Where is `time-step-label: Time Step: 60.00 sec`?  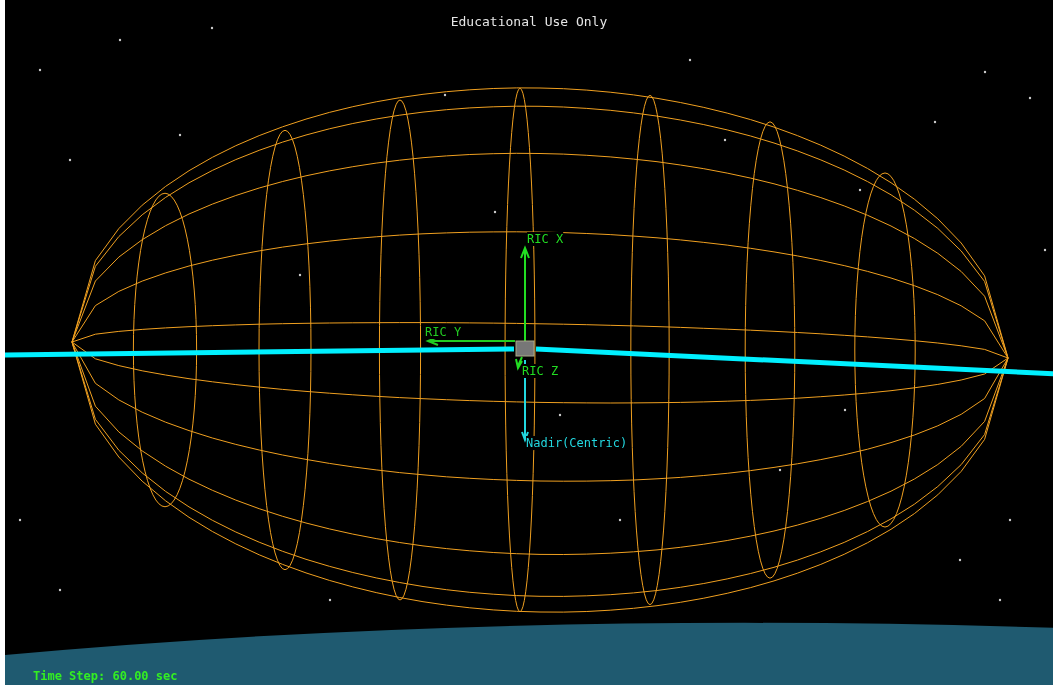
time-step-label: Time Step: 60.00 sec is located at coordinates (105, 676).